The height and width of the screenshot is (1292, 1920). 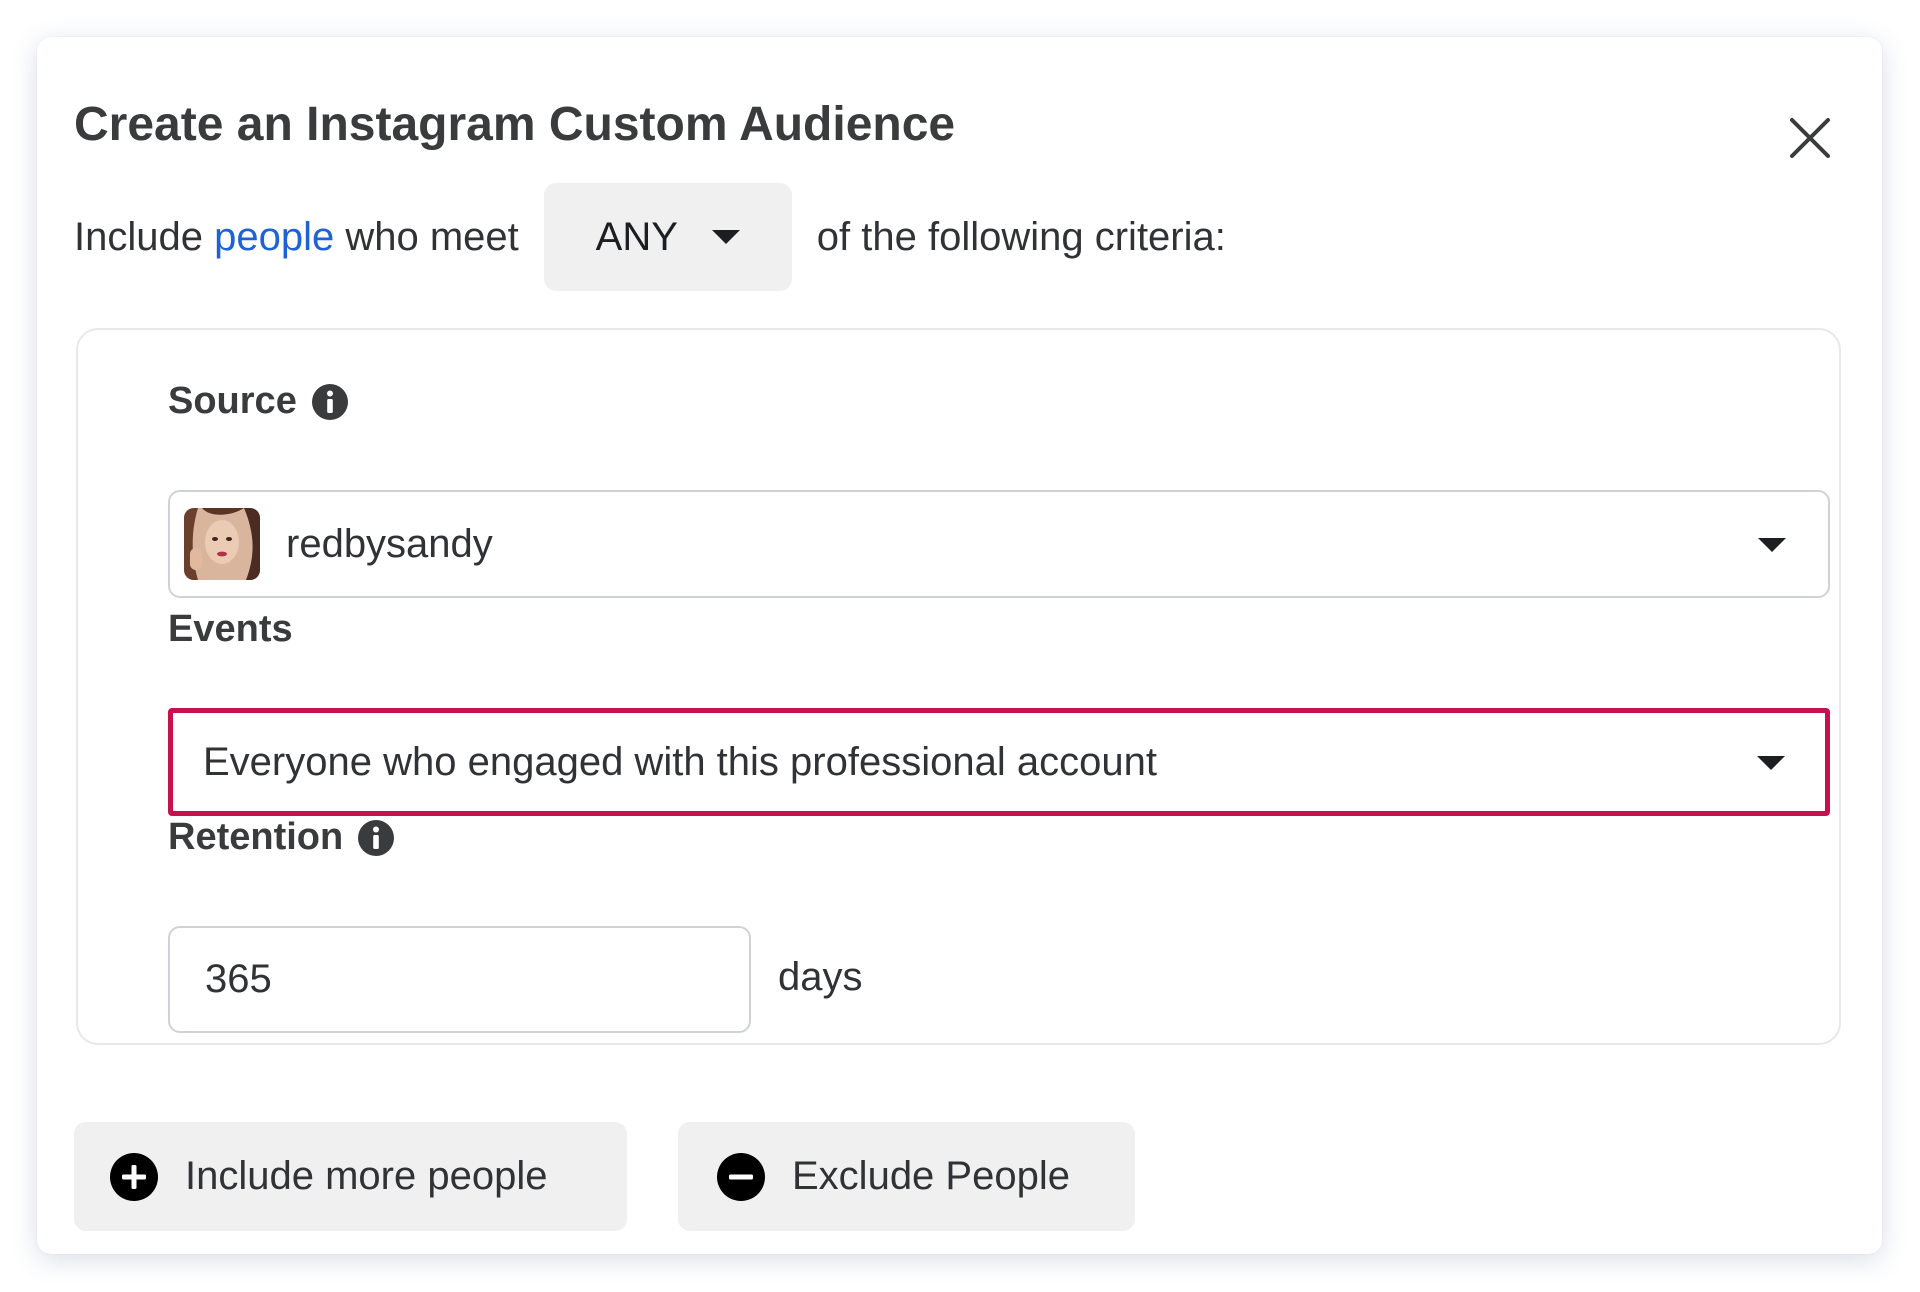 I want to click on events-label-group: Events, so click(x=230, y=629).